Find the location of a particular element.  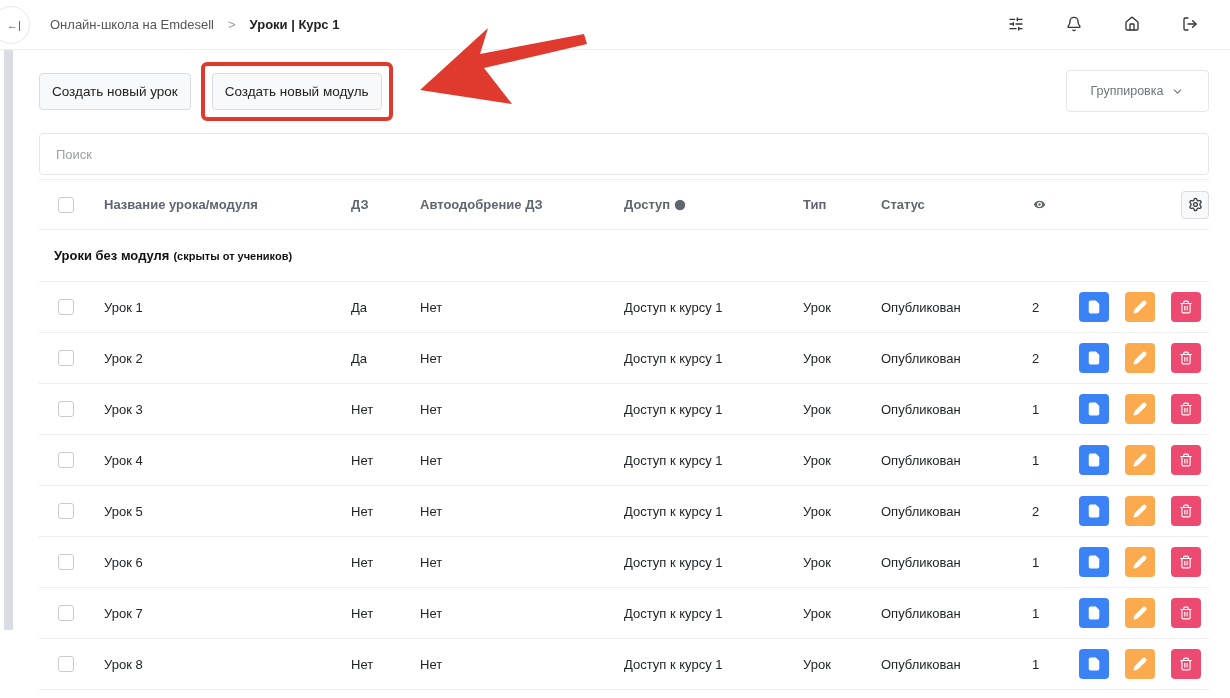

select-all-checkbox is located at coordinates (66, 204).